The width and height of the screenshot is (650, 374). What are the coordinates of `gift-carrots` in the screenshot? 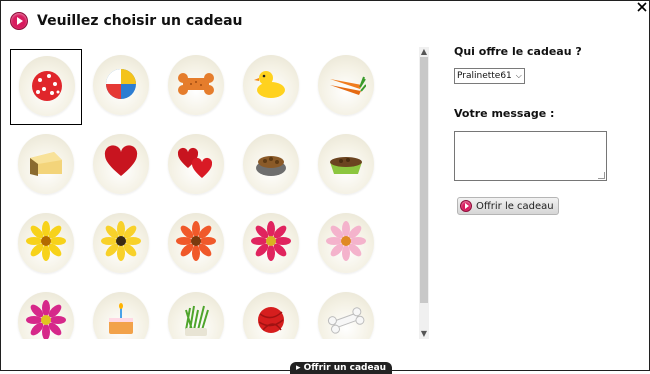 It's located at (346, 87).